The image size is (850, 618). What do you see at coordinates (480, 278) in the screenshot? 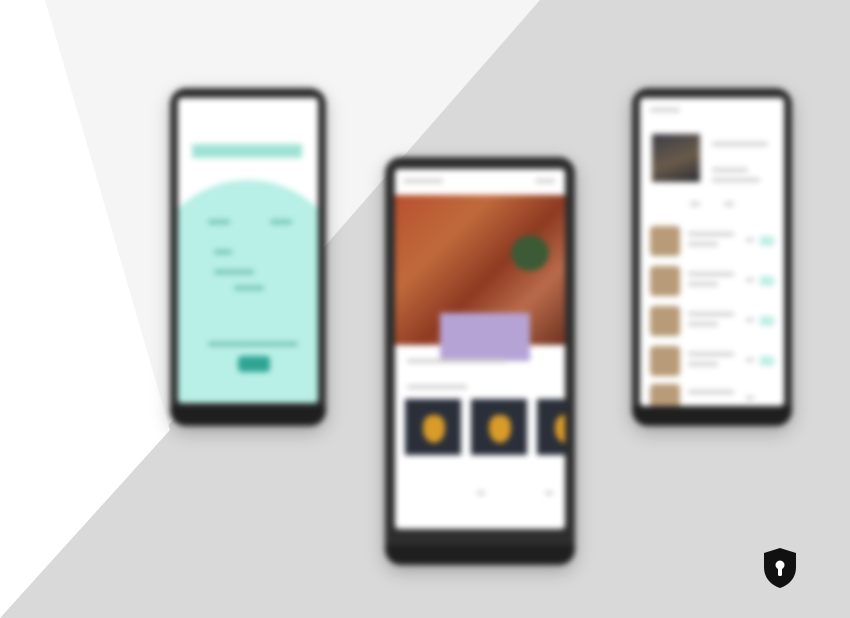
I see `hero-image` at bounding box center [480, 278].